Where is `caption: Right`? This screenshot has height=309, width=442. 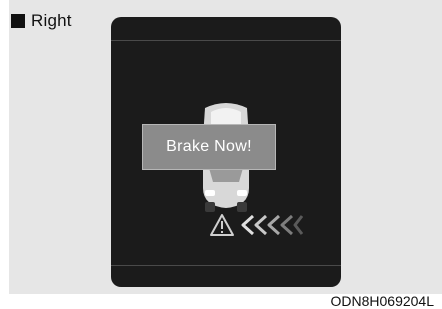
caption: Right is located at coordinates (41, 21).